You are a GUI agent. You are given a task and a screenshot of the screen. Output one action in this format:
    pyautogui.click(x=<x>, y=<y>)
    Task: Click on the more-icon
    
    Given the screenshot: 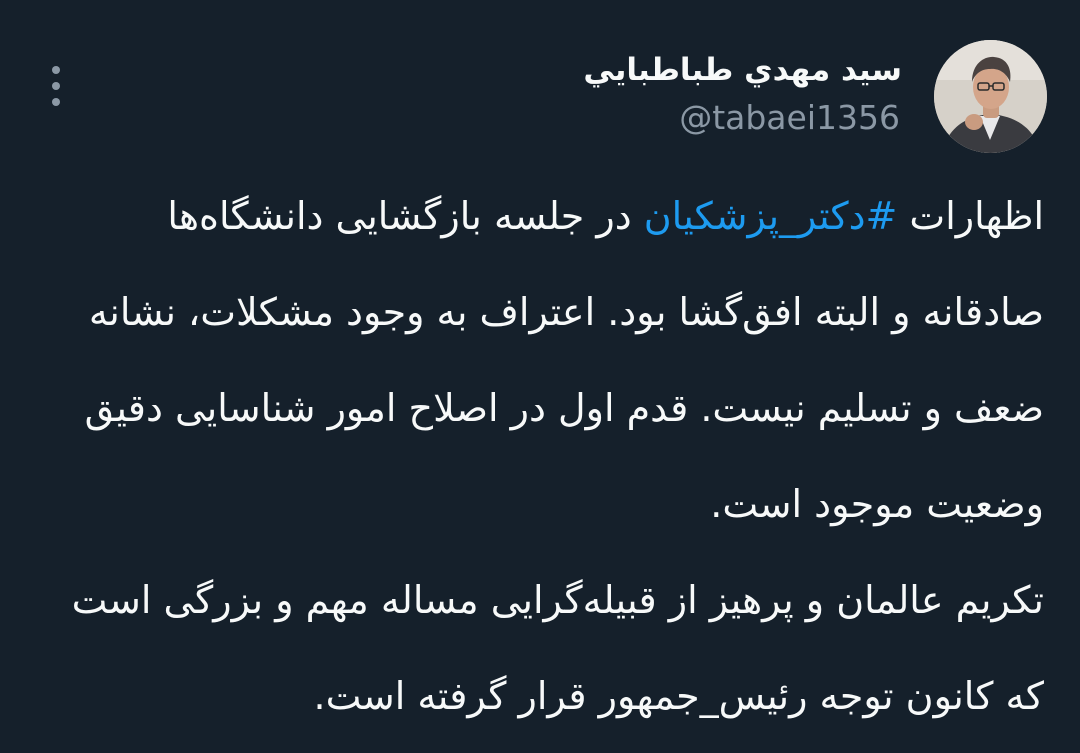 What is the action you would take?
    pyautogui.click(x=56, y=86)
    